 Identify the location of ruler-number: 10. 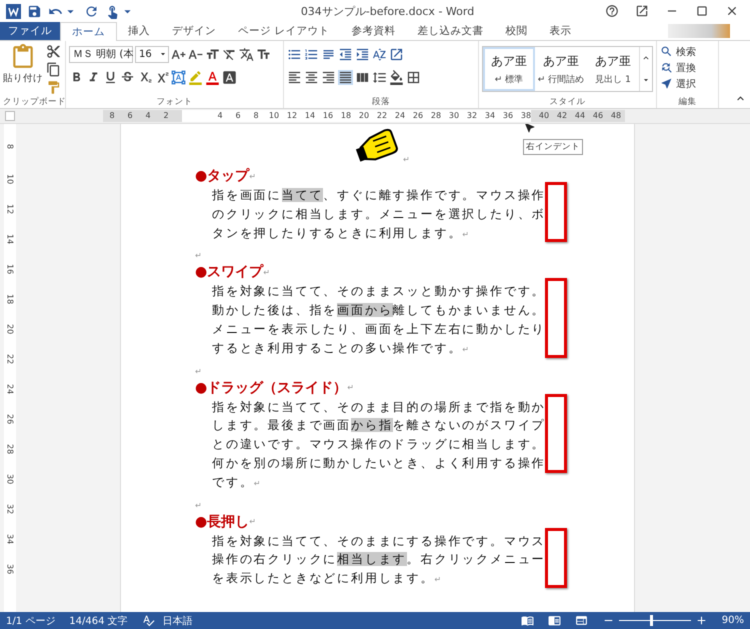
(274, 116).